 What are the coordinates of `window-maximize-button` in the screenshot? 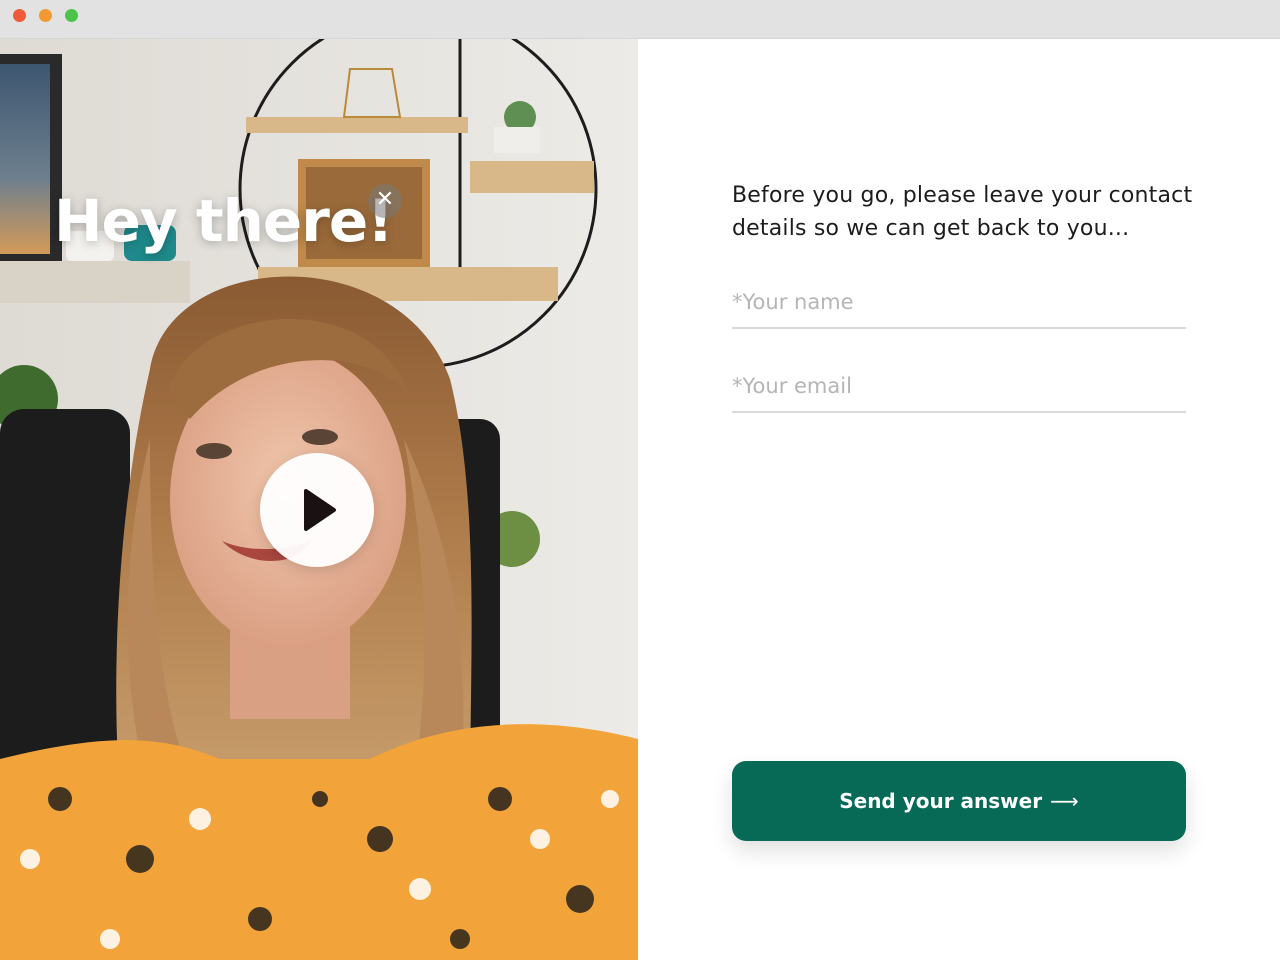 It's located at (71, 15).